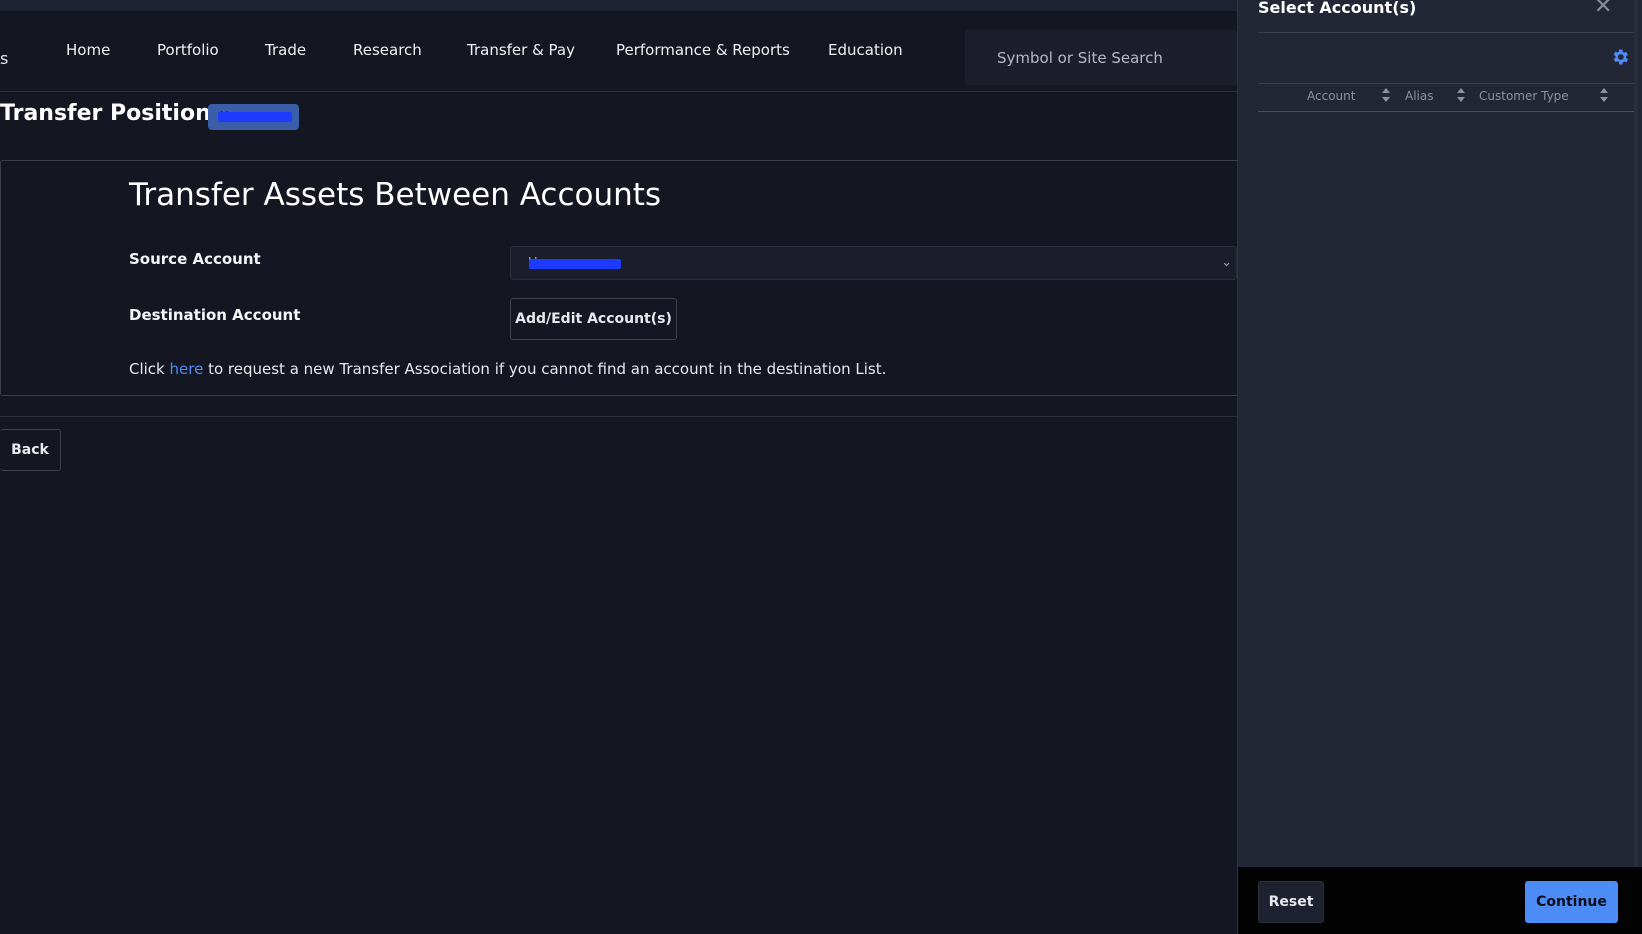  Describe the element at coordinates (703, 50) in the screenshot. I see `nav-item-performance-reports: Performance & Reports` at that location.